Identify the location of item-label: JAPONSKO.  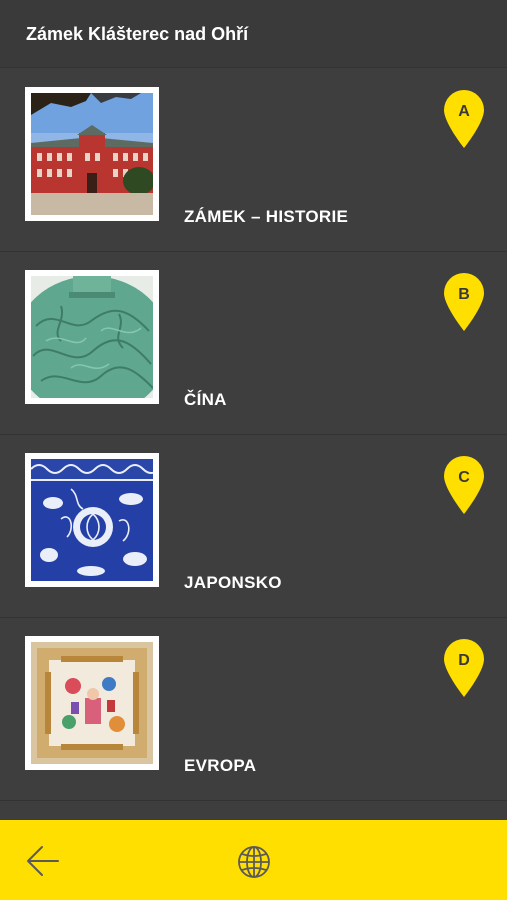
(233, 582).